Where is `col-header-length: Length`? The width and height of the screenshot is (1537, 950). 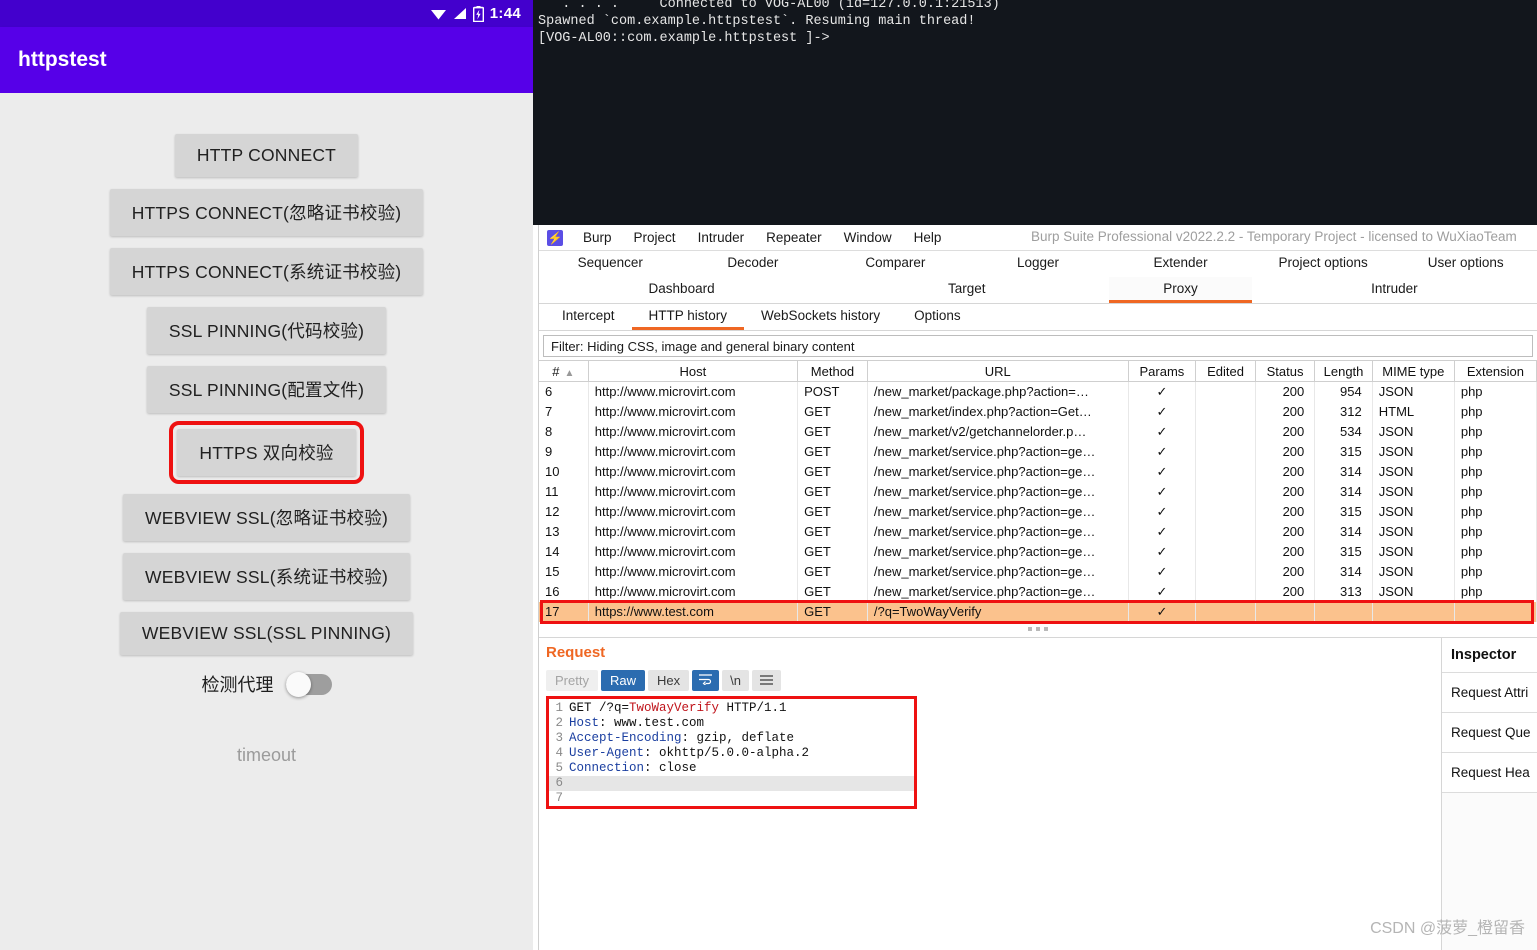
col-header-length: Length is located at coordinates (1343, 371).